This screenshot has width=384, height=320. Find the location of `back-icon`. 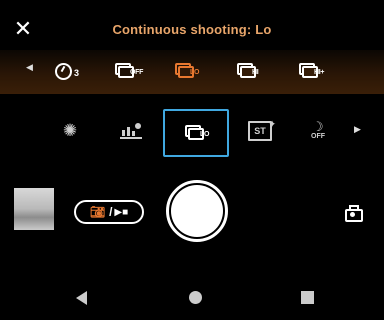

back-icon is located at coordinates (81, 298).